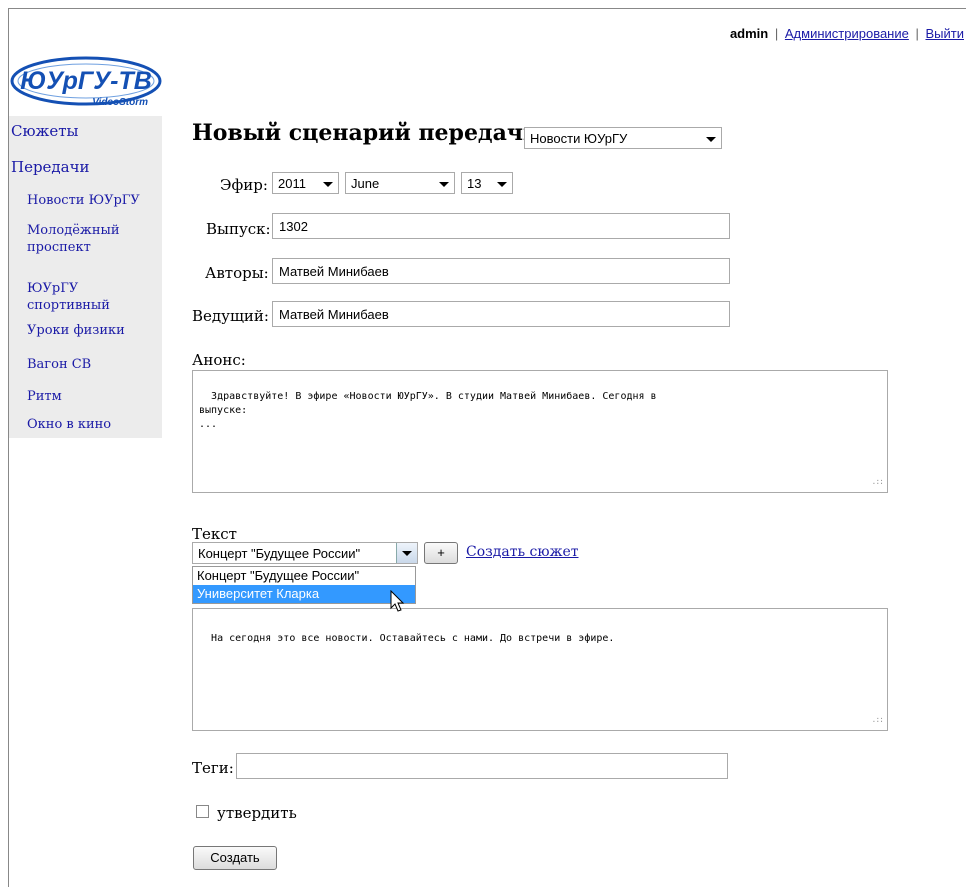  I want to click on sidebar-subitem-news: Новости ЮУрГУ, so click(74, 200).